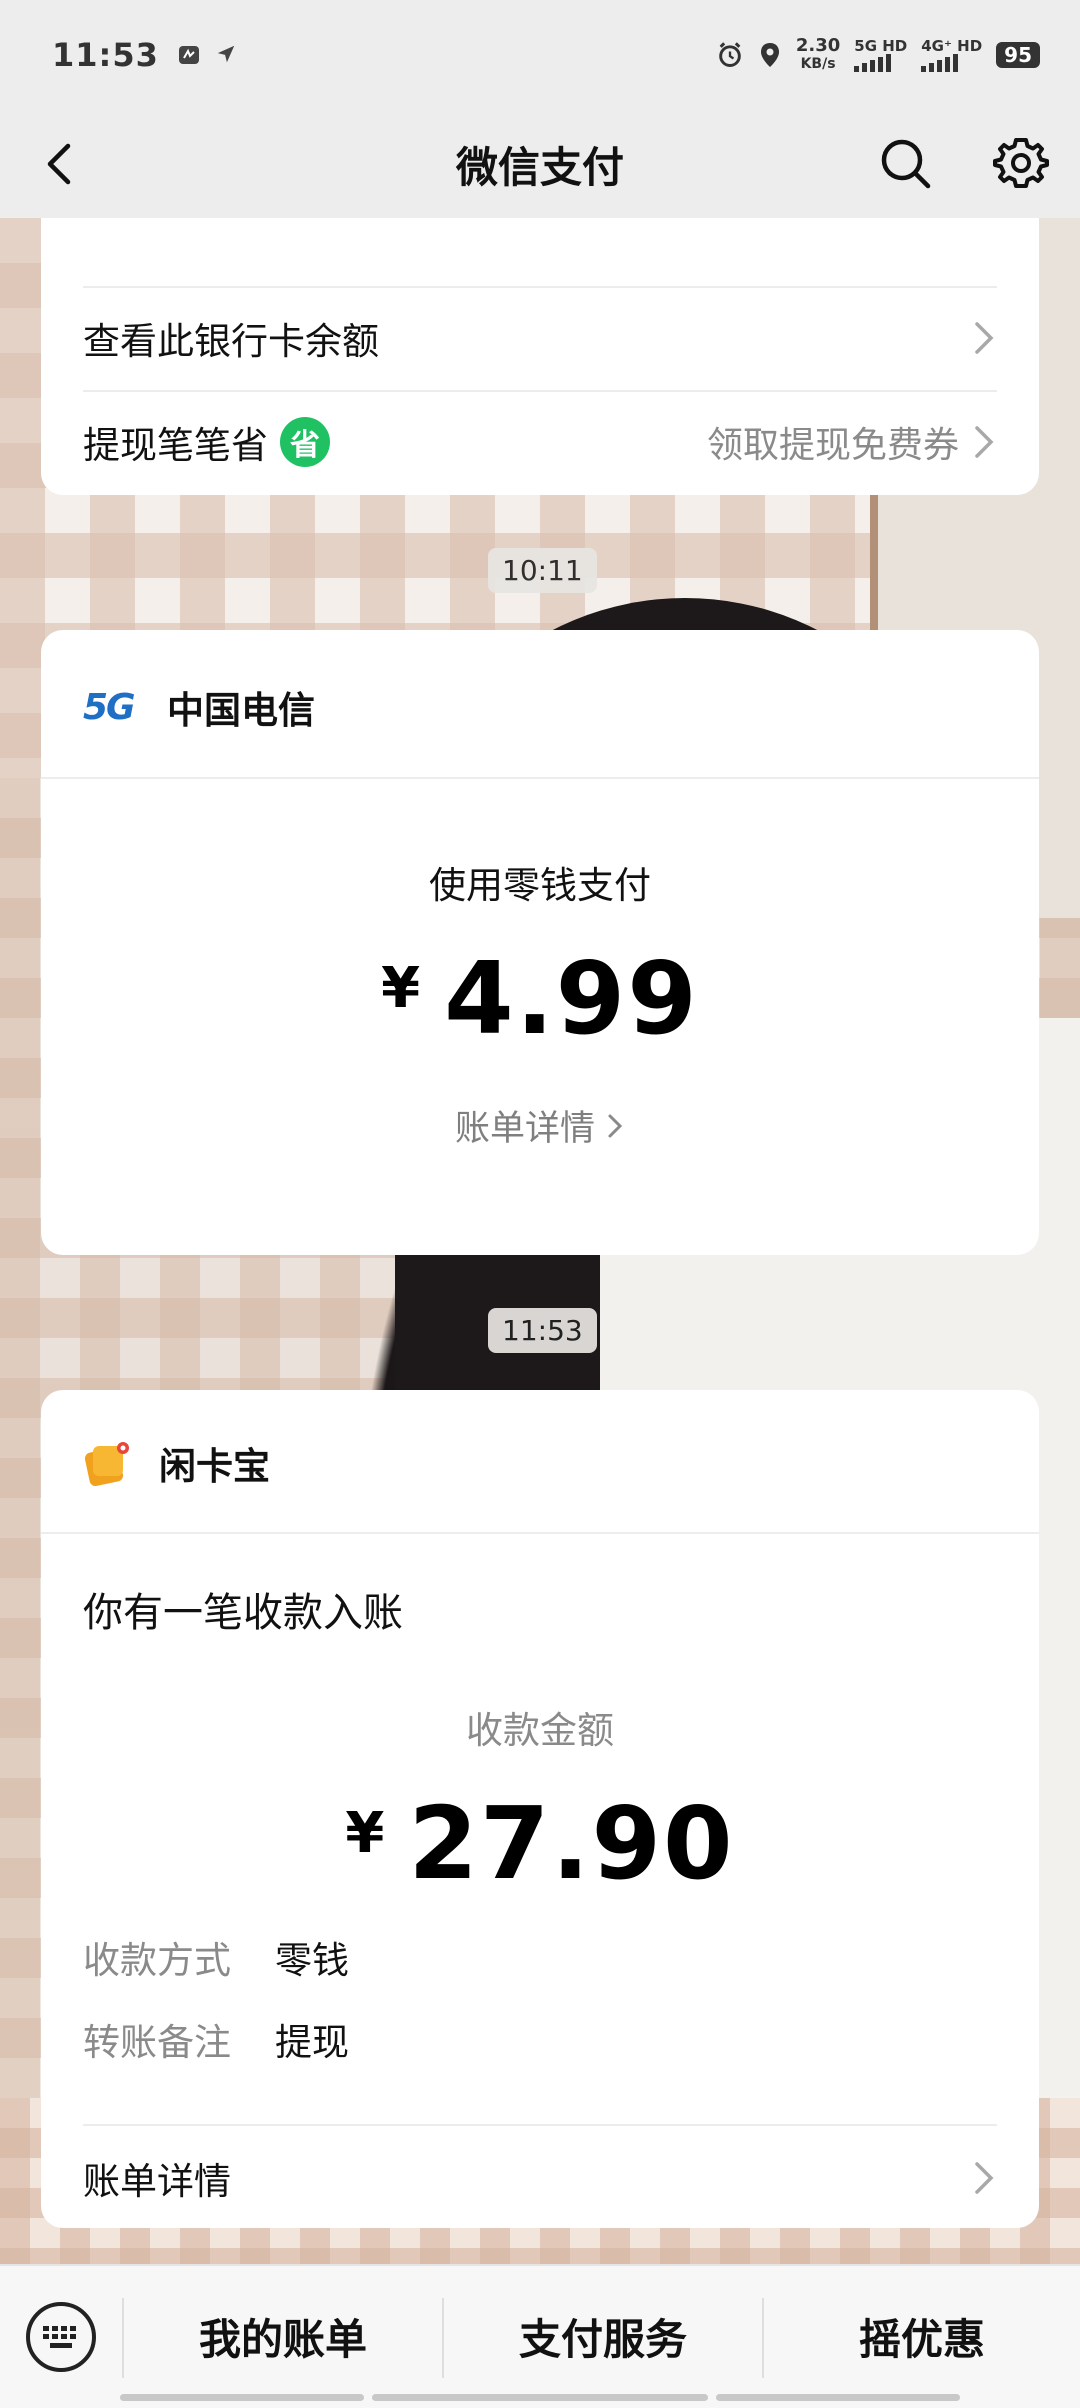 The width and height of the screenshot is (1080, 2408). I want to click on keyboard-toggle-button, so click(61, 2337).